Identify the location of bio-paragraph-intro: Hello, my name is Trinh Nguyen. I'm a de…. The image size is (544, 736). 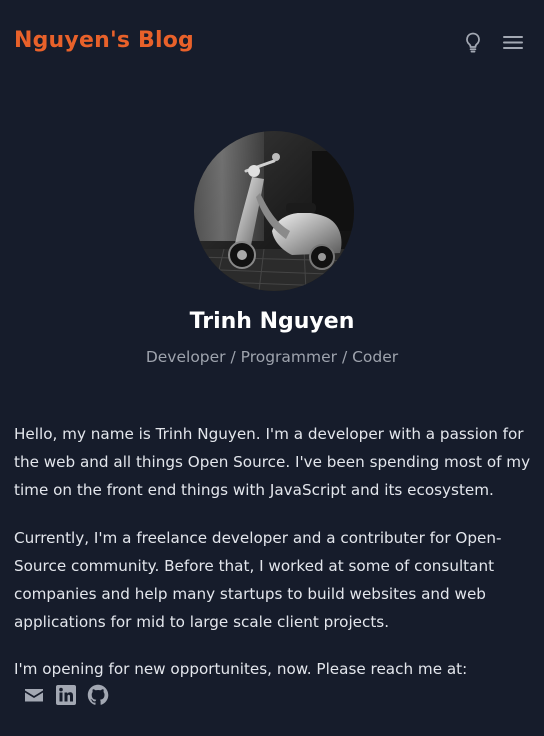
(272, 462).